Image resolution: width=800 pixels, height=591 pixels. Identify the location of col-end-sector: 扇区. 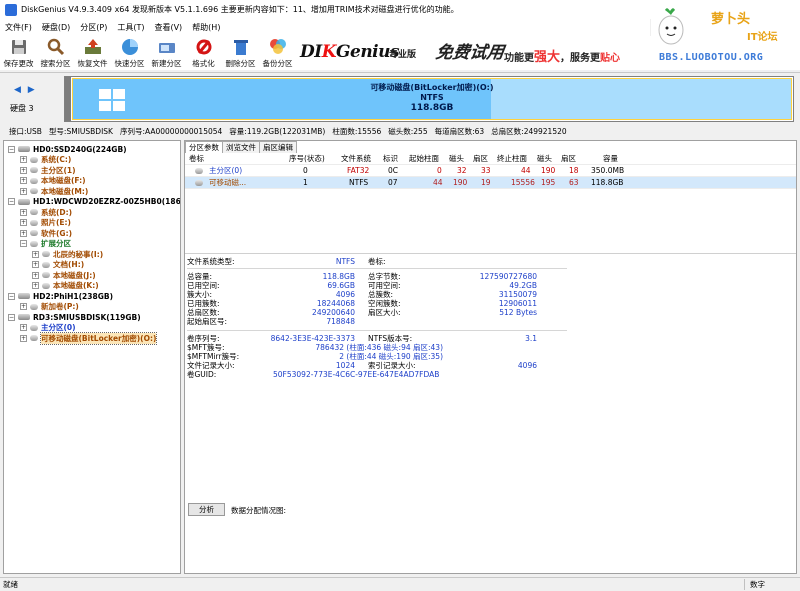
(568, 159).